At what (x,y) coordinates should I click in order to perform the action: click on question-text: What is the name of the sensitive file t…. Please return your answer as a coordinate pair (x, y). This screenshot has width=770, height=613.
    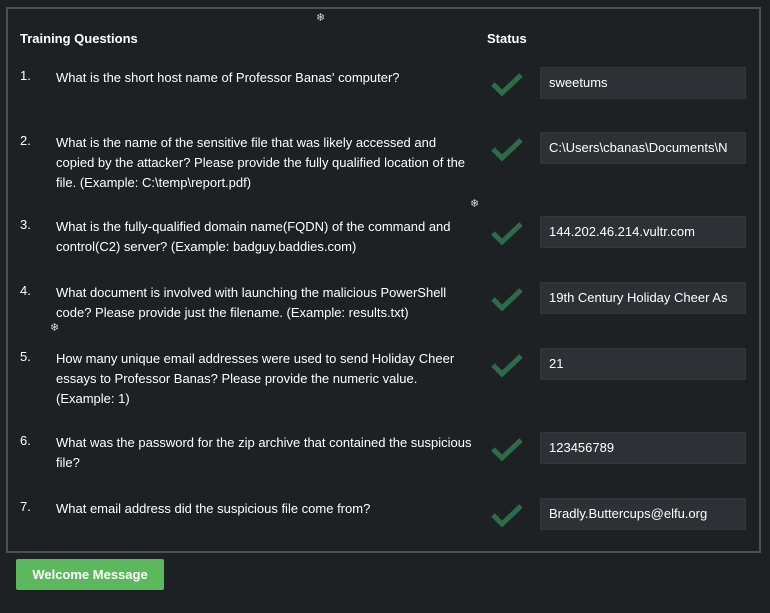
    Looking at the image, I should click on (261, 162).